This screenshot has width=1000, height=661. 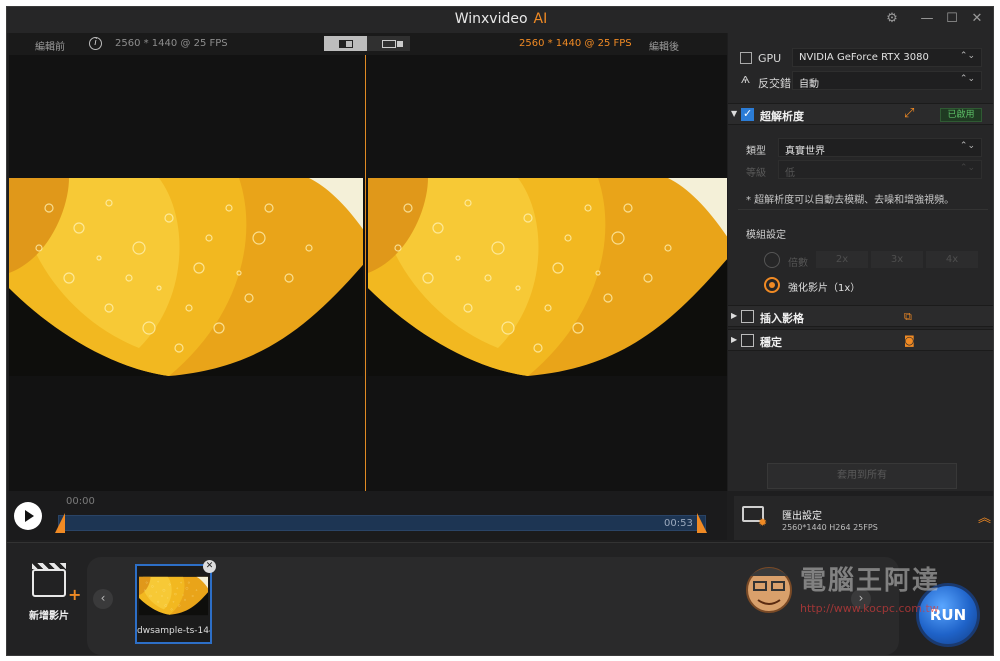 What do you see at coordinates (824, 288) in the screenshot?
I see `enhance-label: 強化影片（1x）` at bounding box center [824, 288].